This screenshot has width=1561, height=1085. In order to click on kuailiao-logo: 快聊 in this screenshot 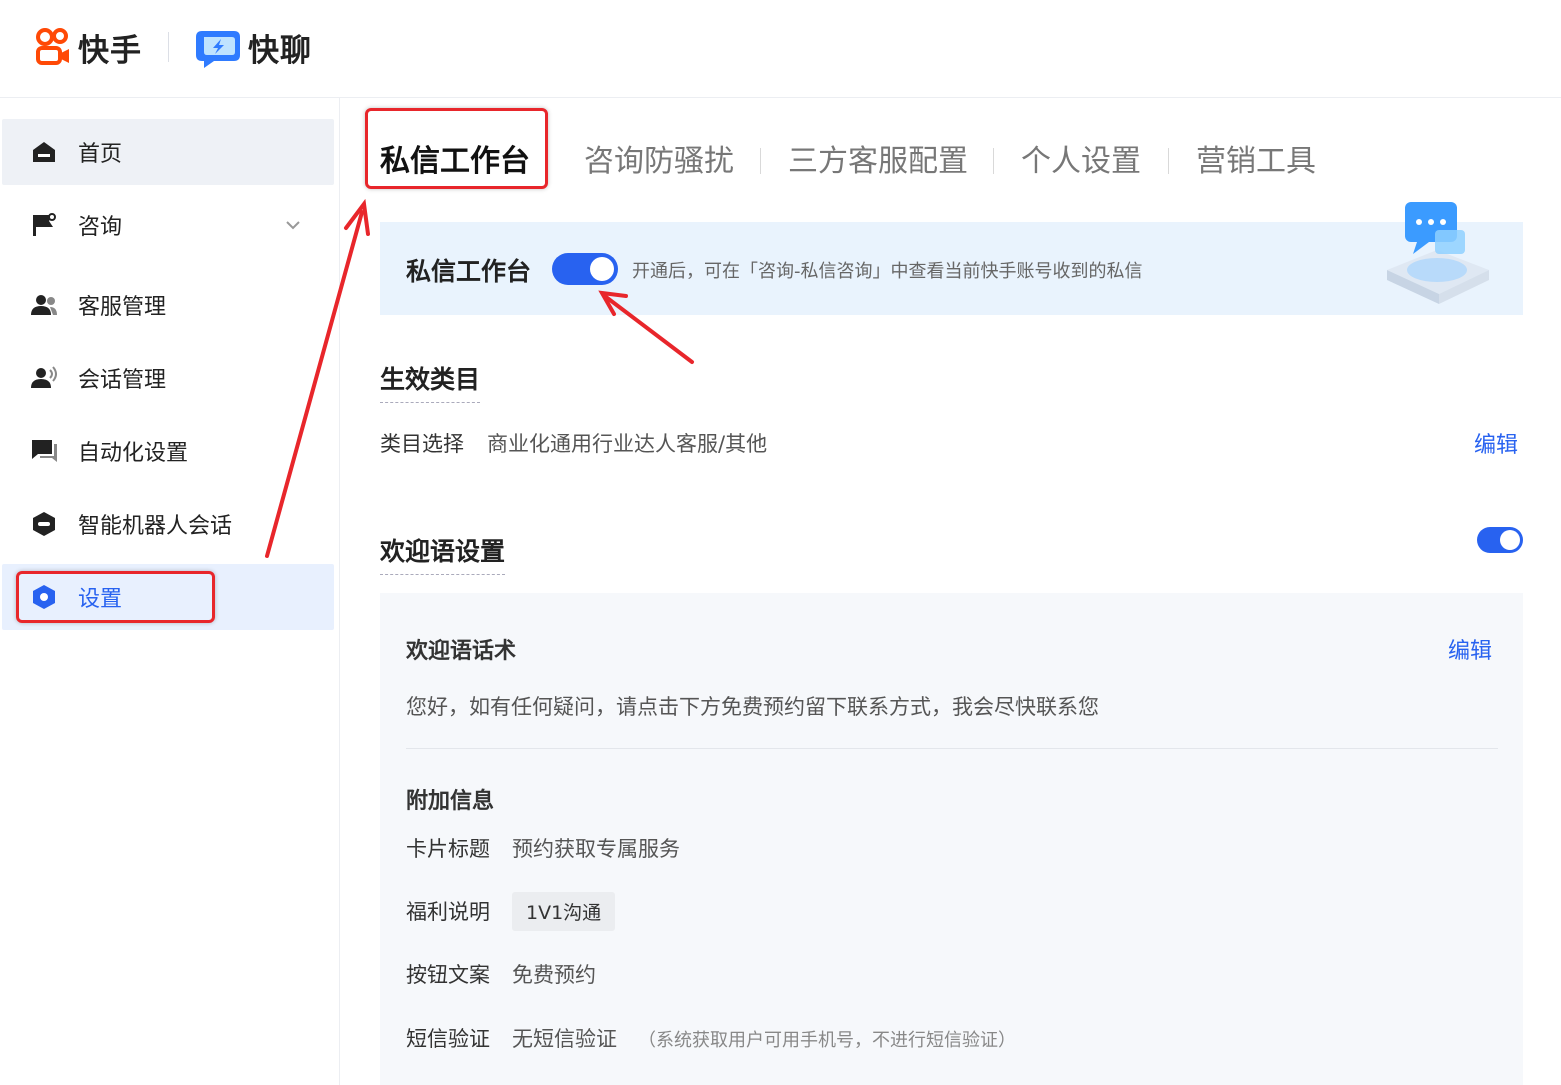, I will do `click(253, 47)`.